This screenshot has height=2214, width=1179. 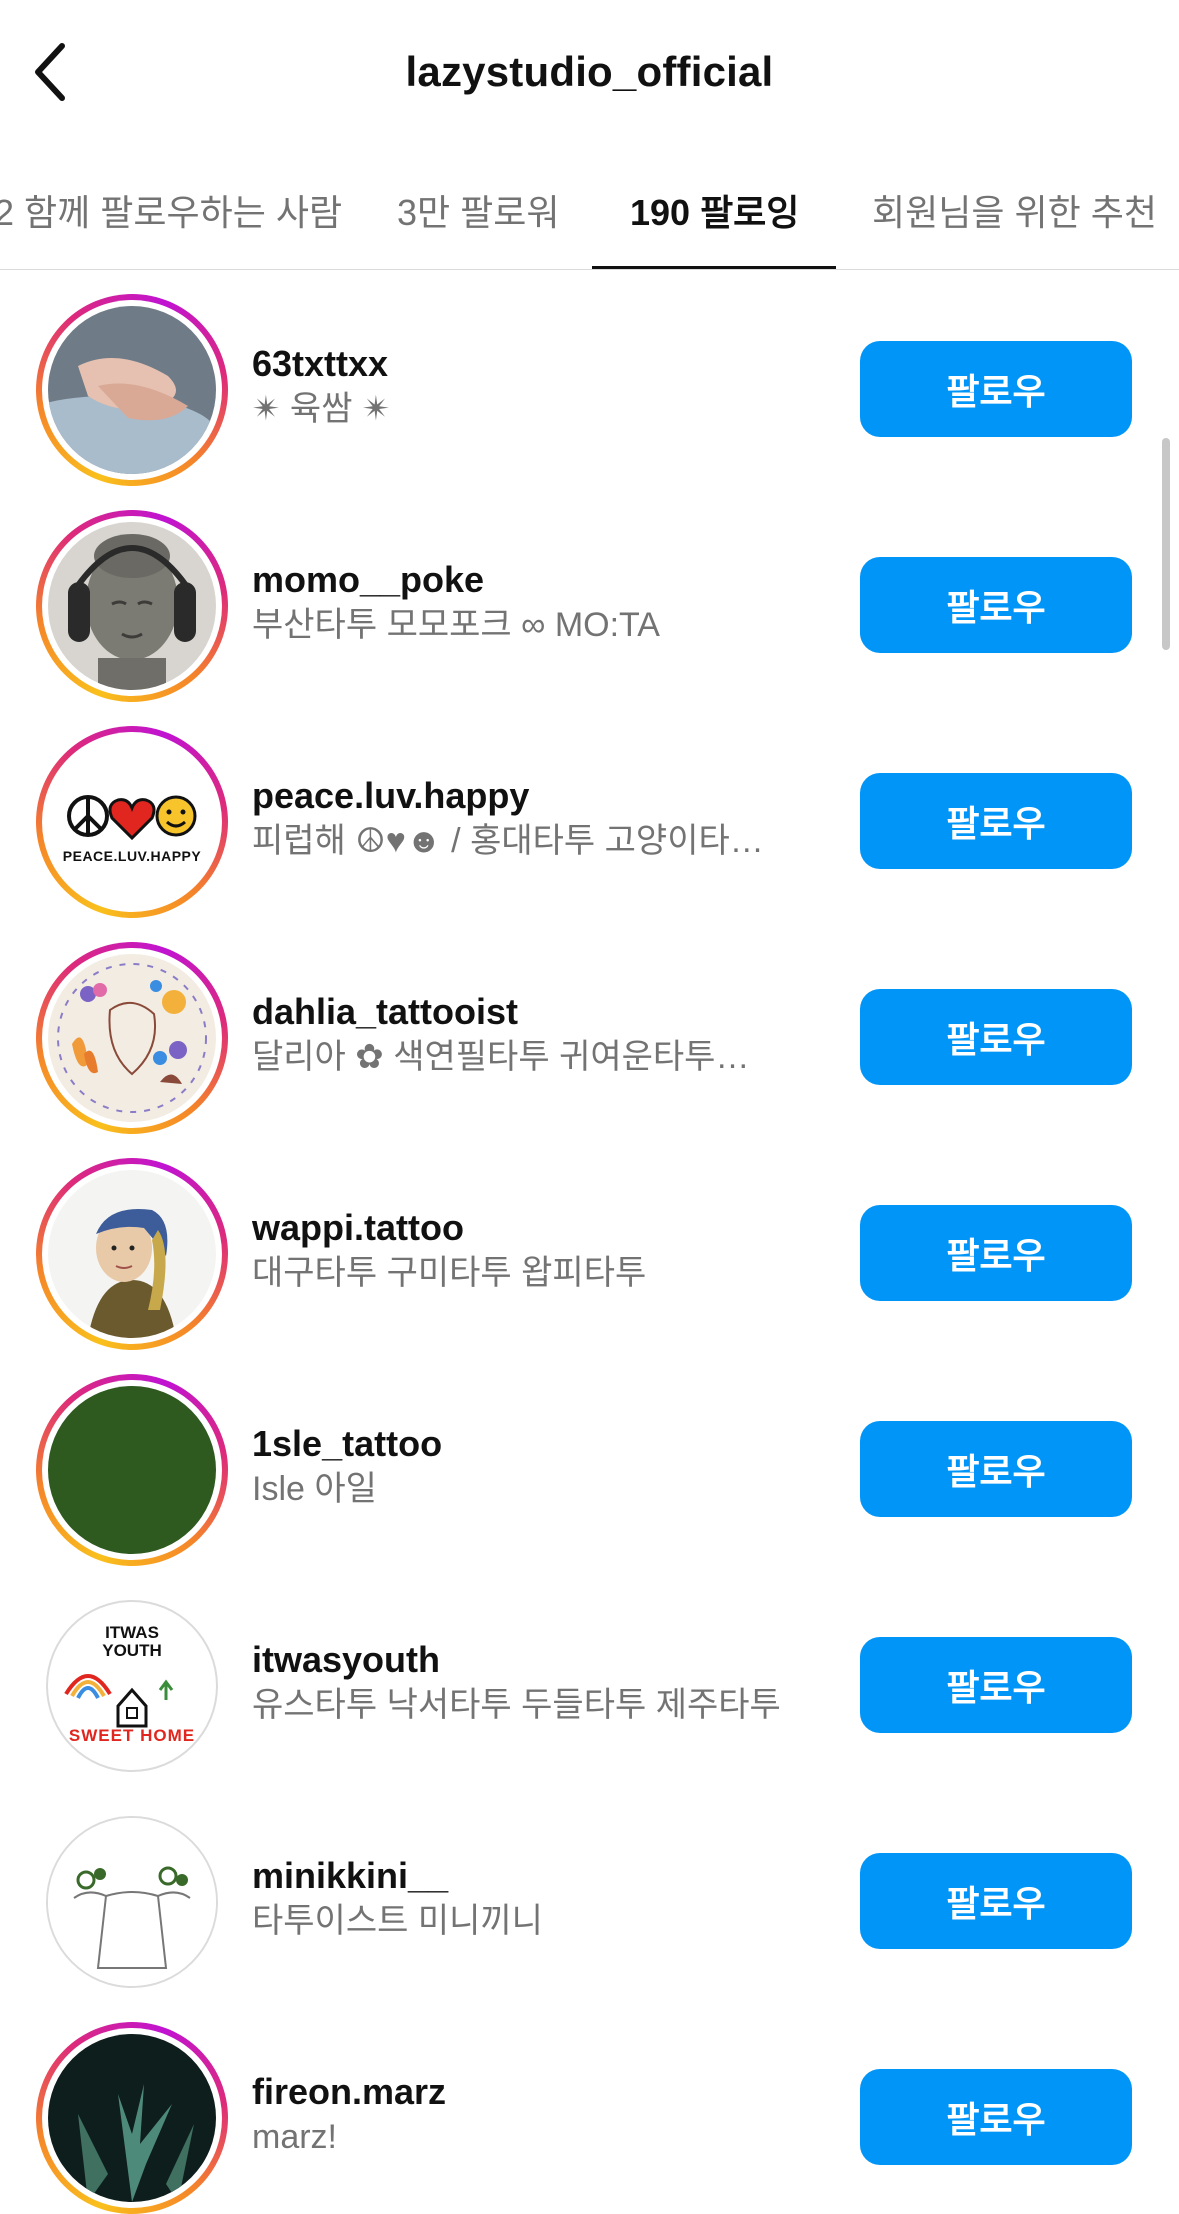 What do you see at coordinates (1166, 544) in the screenshot?
I see `scrollbar` at bounding box center [1166, 544].